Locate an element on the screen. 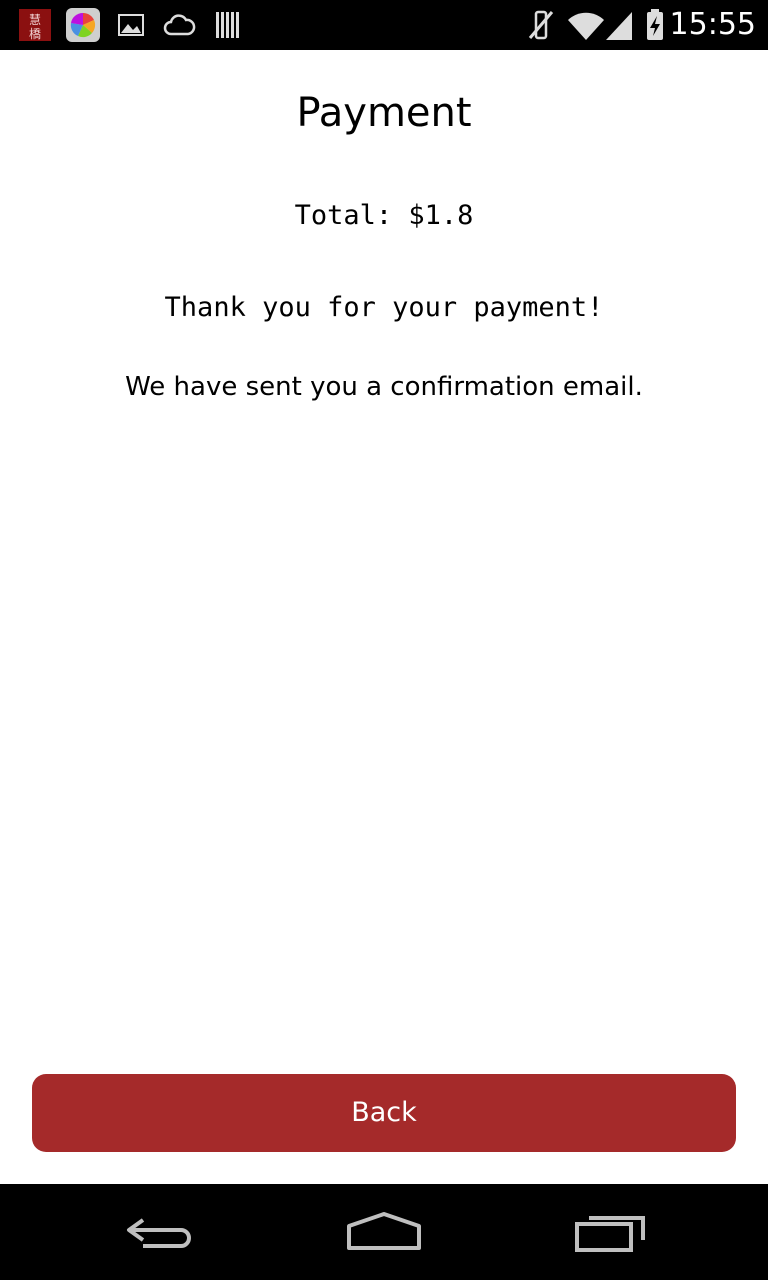 This screenshot has height=1280, width=768. app-icon: 慧 橋 is located at coordinates (35, 25).